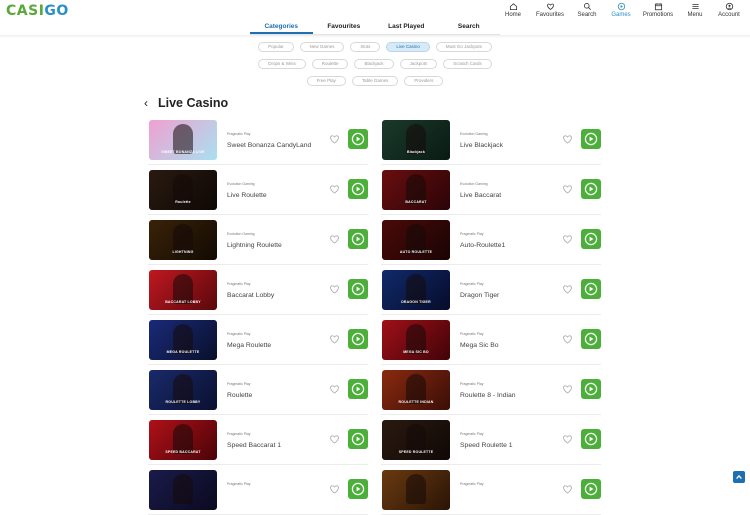  Describe the element at coordinates (183, 340) in the screenshot. I see `game-thumbnail: MEGA ROULETTE` at that location.